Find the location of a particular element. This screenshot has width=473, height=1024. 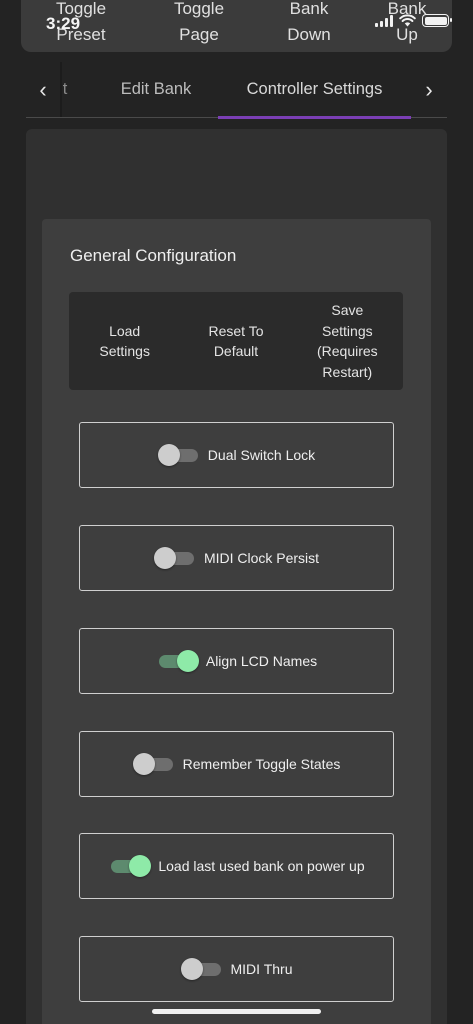

action-label: Save is located at coordinates (347, 310).